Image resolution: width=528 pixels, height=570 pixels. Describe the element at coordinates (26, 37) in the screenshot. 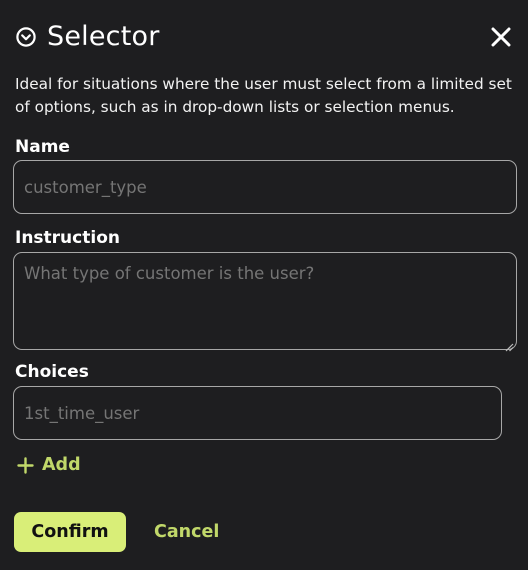

I see `chevron-circle-icon` at that location.